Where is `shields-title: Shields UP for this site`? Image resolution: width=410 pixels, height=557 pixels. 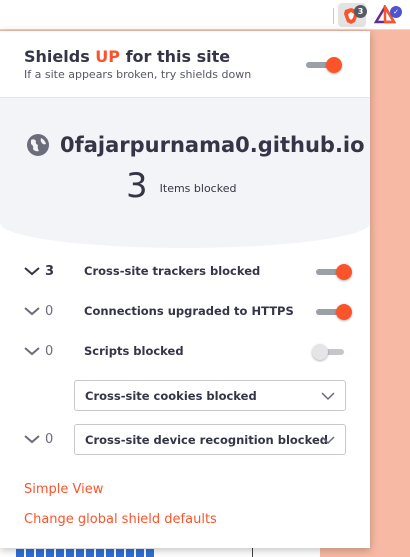
shields-title: Shields UP for this site is located at coordinates (127, 56).